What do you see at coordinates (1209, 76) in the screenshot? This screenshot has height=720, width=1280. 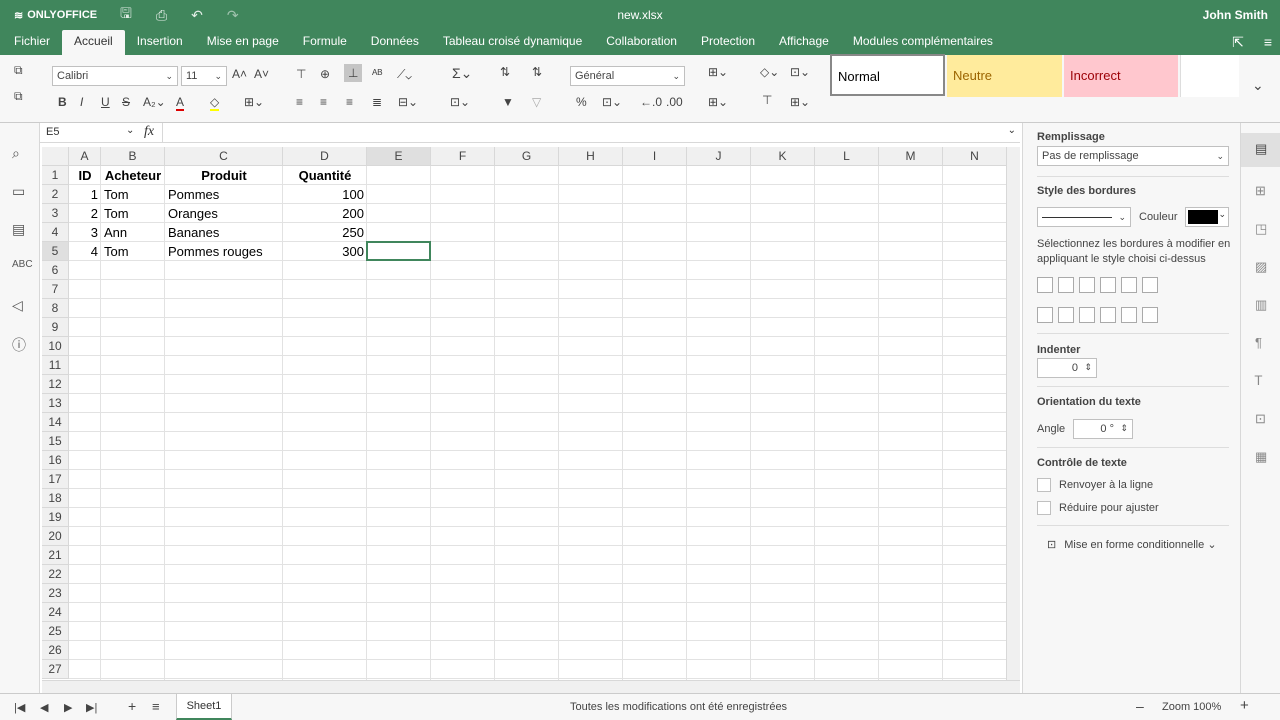 I see `style-empty` at bounding box center [1209, 76].